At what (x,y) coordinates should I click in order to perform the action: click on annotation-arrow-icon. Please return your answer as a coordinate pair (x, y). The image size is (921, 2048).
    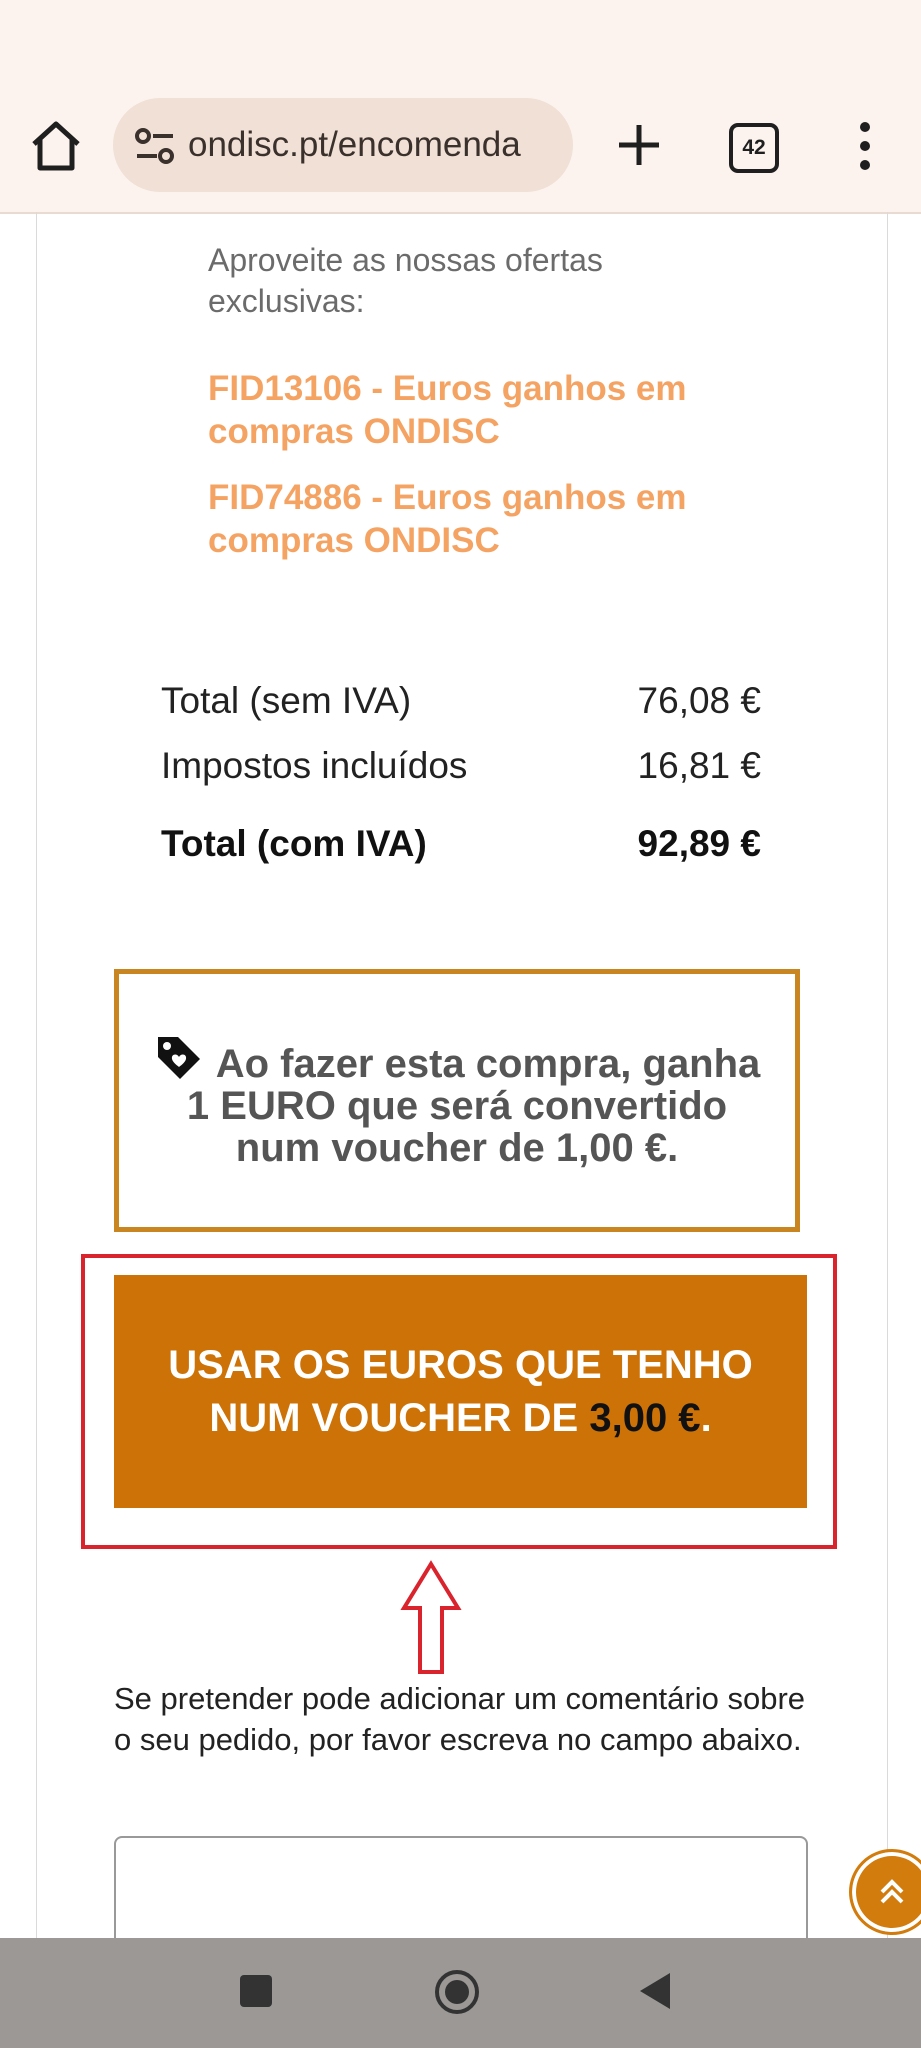
    Looking at the image, I should click on (431, 1618).